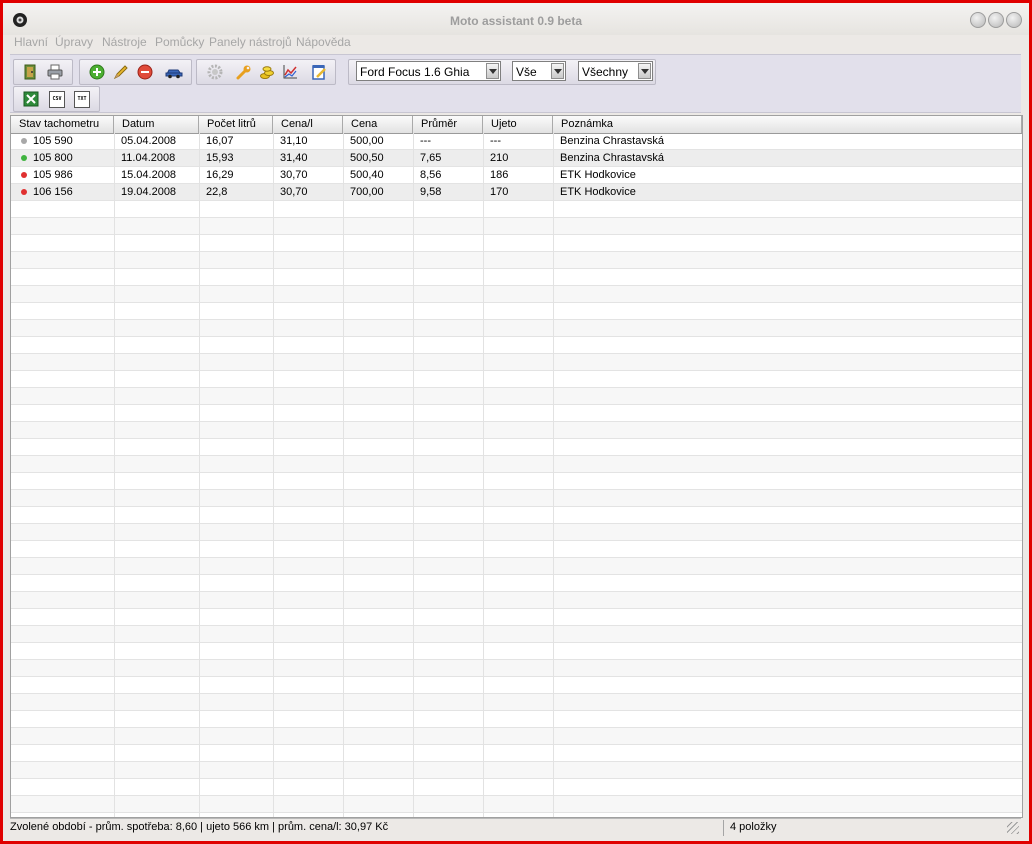  Describe the element at coordinates (431, 158) in the screenshot. I see `table-cell: 7,65` at that location.